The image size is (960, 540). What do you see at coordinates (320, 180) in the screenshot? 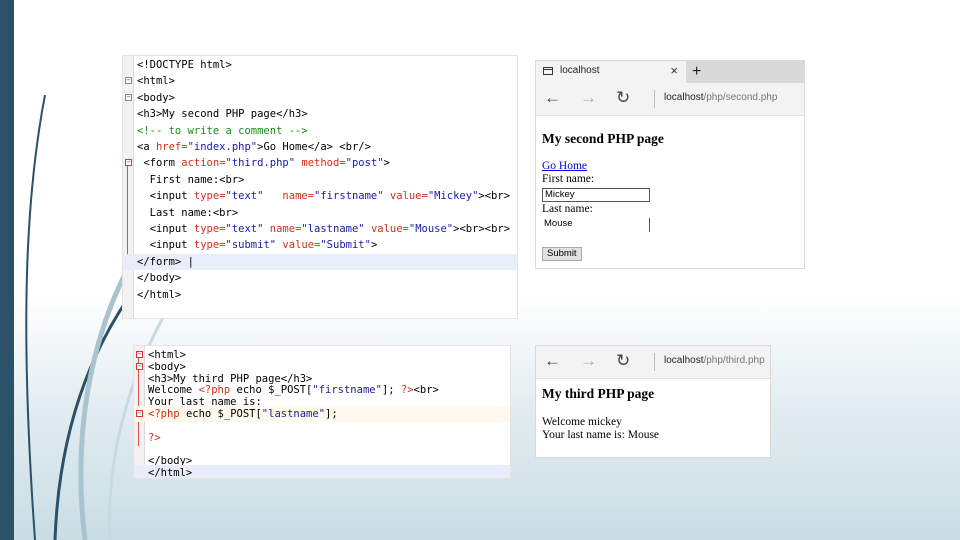
I see `code-line: First name:<br>` at bounding box center [320, 180].